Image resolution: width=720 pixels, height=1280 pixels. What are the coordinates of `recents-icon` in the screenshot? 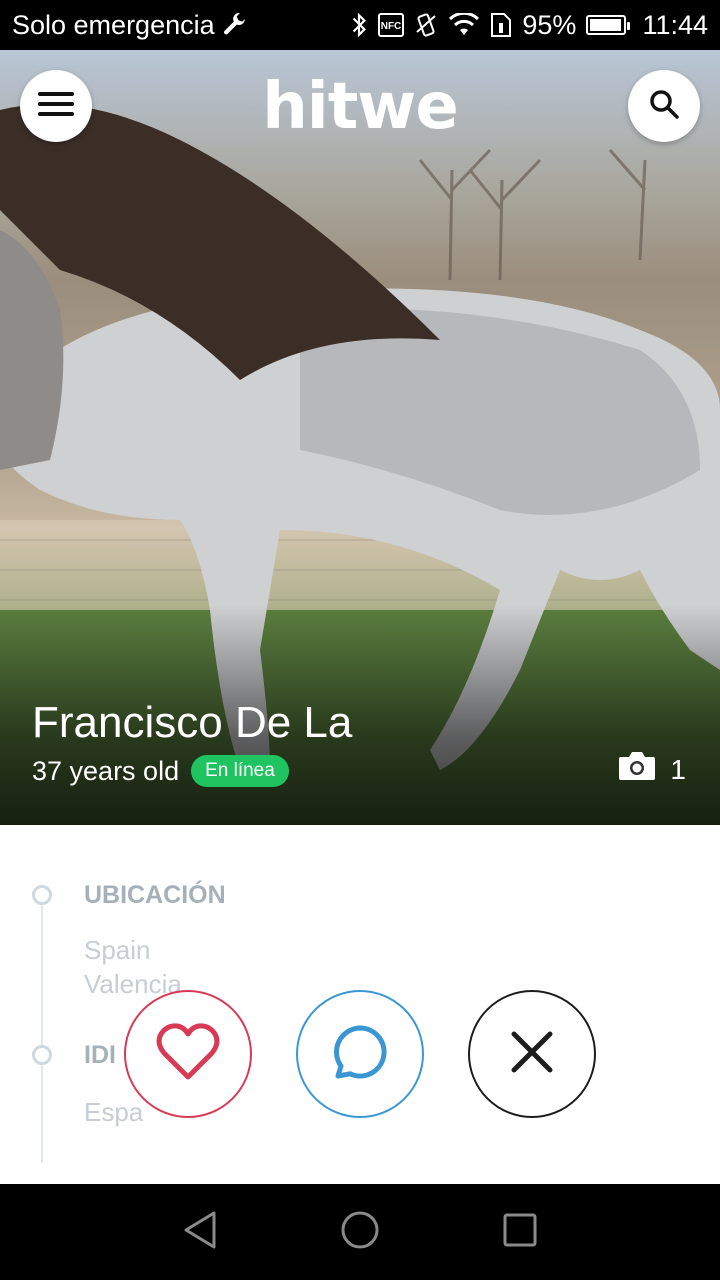 It's located at (520, 1232).